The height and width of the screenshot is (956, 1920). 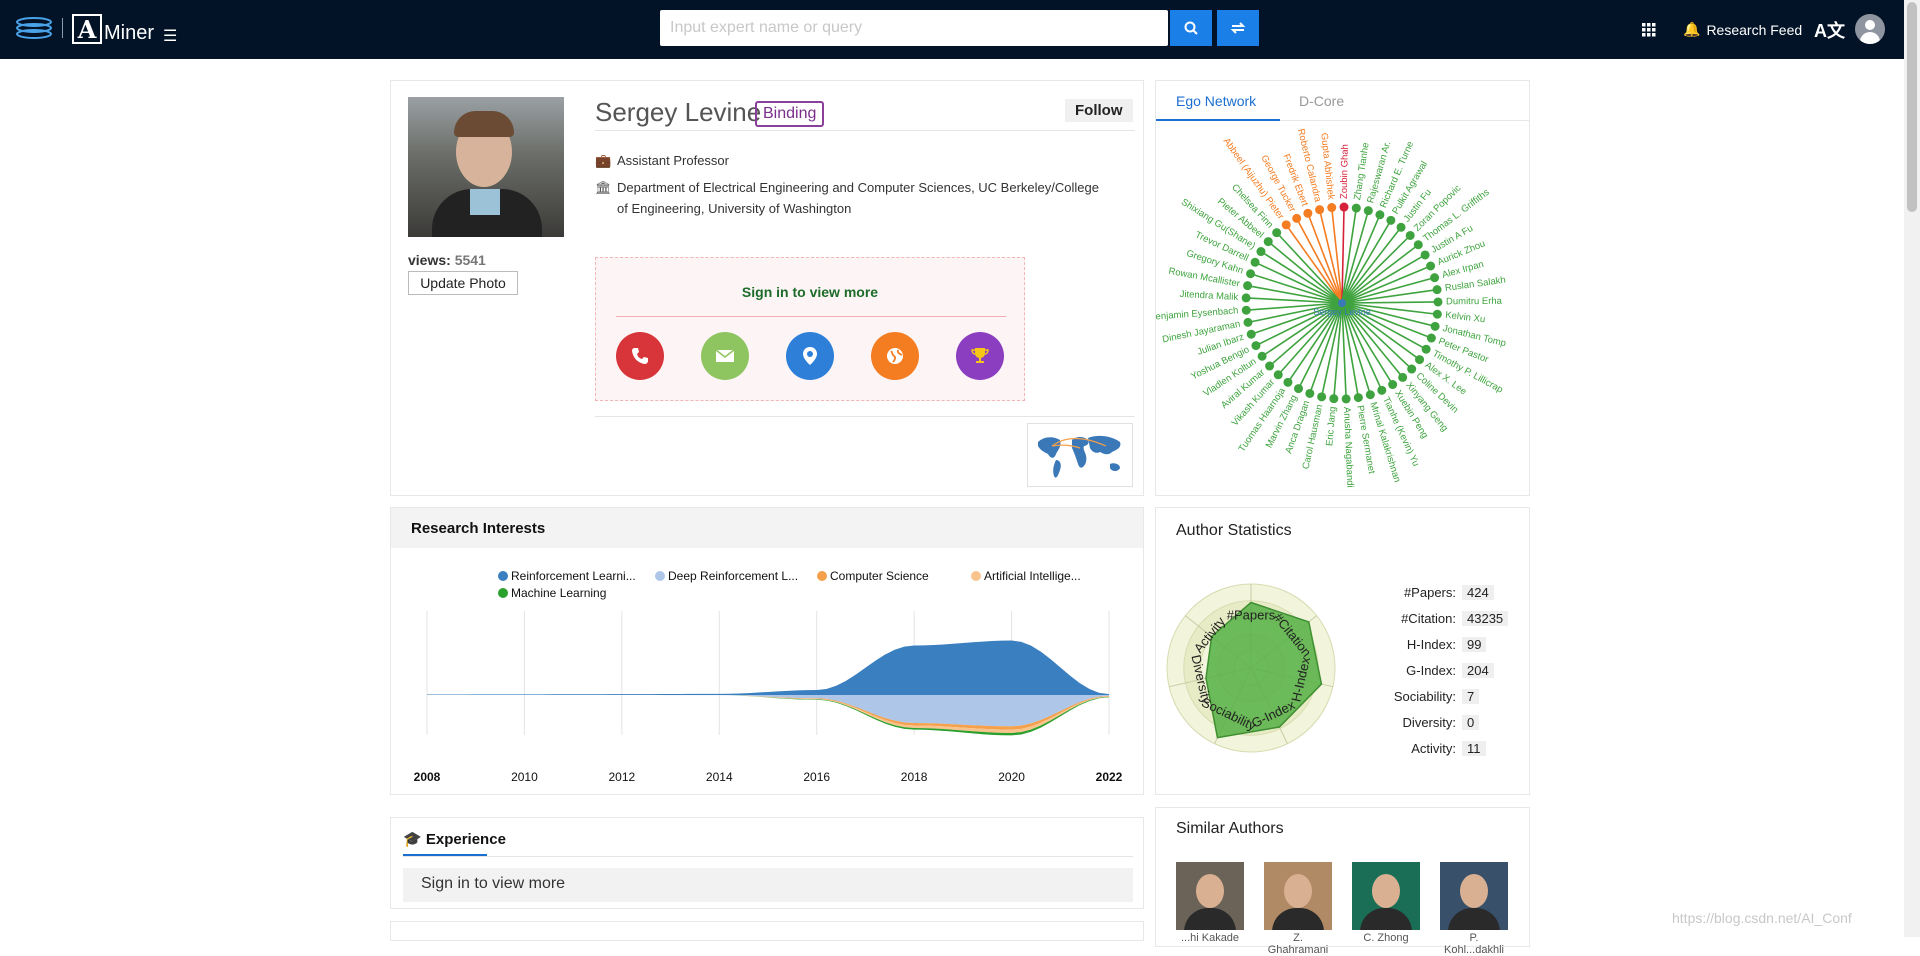 What do you see at coordinates (1342, 303) in the screenshot?
I see `ego-center-node` at bounding box center [1342, 303].